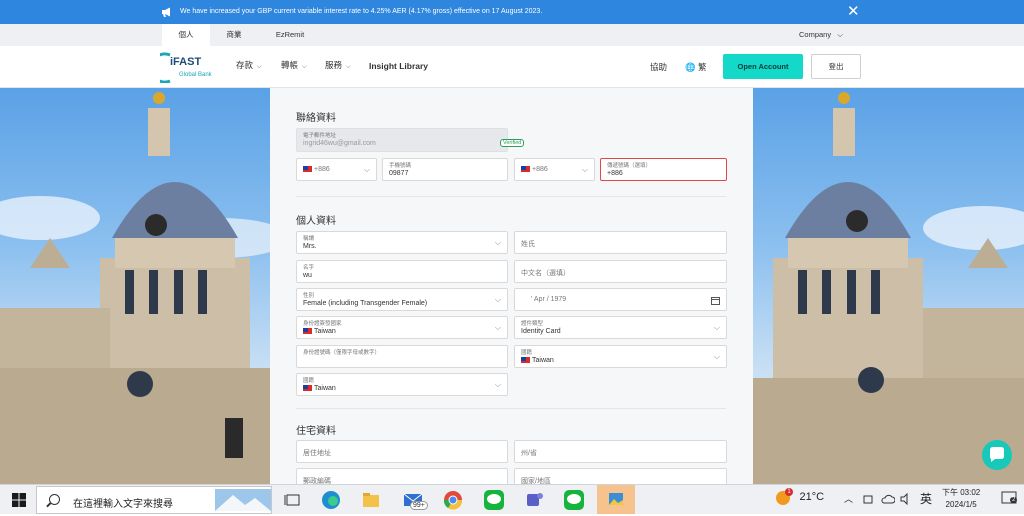 The height and width of the screenshot is (516, 1024). Describe the element at coordinates (342, 353) in the screenshot. I see `id-number-label: 身份證號碼（僅限字母或數字）` at that location.